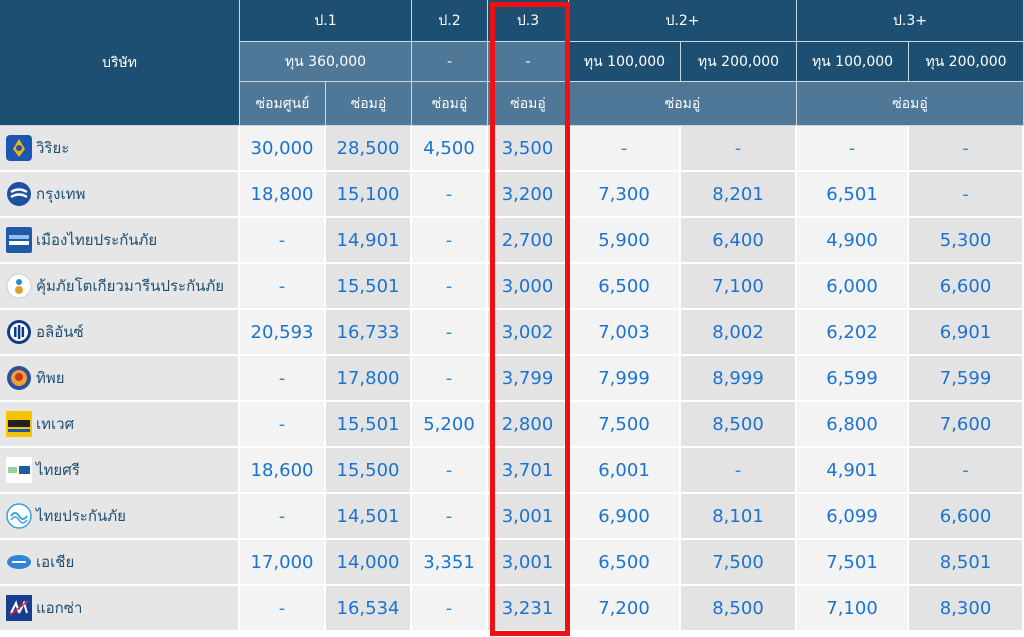  I want to click on price-cell: 3,701, so click(528, 471).